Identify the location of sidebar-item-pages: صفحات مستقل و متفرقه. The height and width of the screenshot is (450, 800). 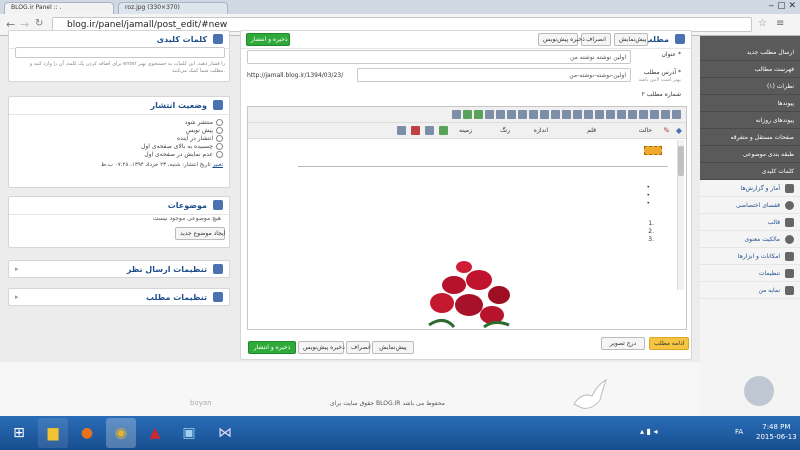
(750, 137).